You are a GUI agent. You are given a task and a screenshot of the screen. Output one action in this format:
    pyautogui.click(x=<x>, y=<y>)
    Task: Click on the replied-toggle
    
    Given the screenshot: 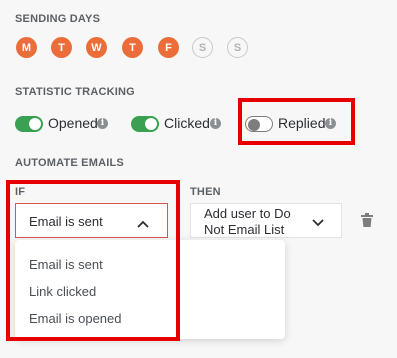 What is the action you would take?
    pyautogui.click(x=259, y=124)
    